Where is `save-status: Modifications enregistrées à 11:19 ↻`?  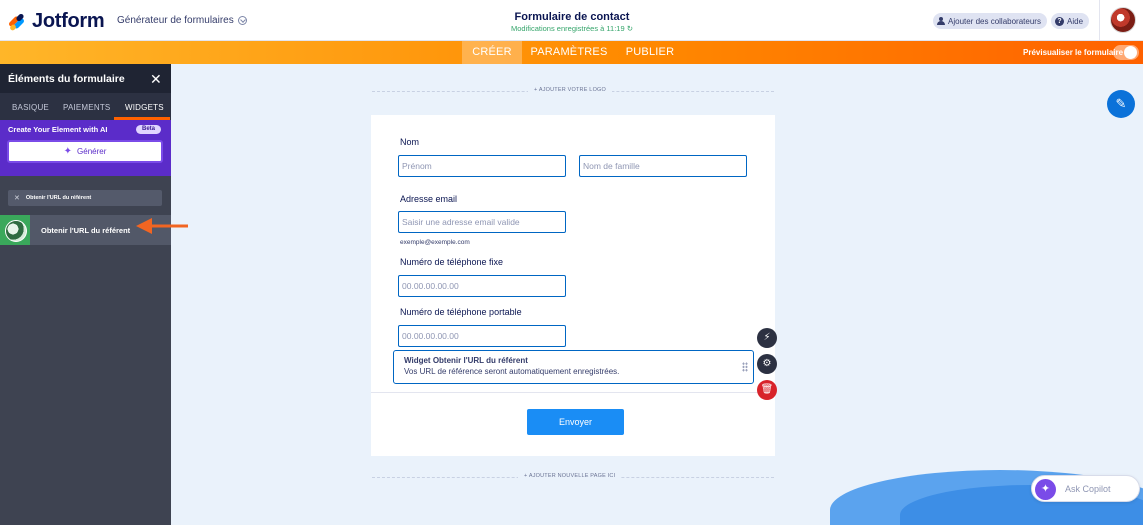 save-status: Modifications enregistrées à 11:19 ↻ is located at coordinates (572, 28).